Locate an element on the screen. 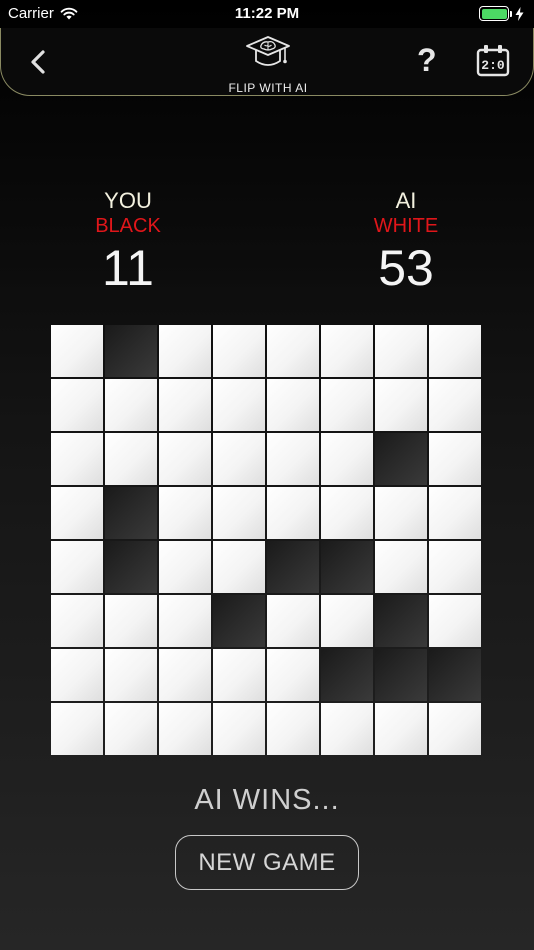 The height and width of the screenshot is (950, 534). nav-bar: FLIP WITH AI ? 2:0 is located at coordinates (267, 62).